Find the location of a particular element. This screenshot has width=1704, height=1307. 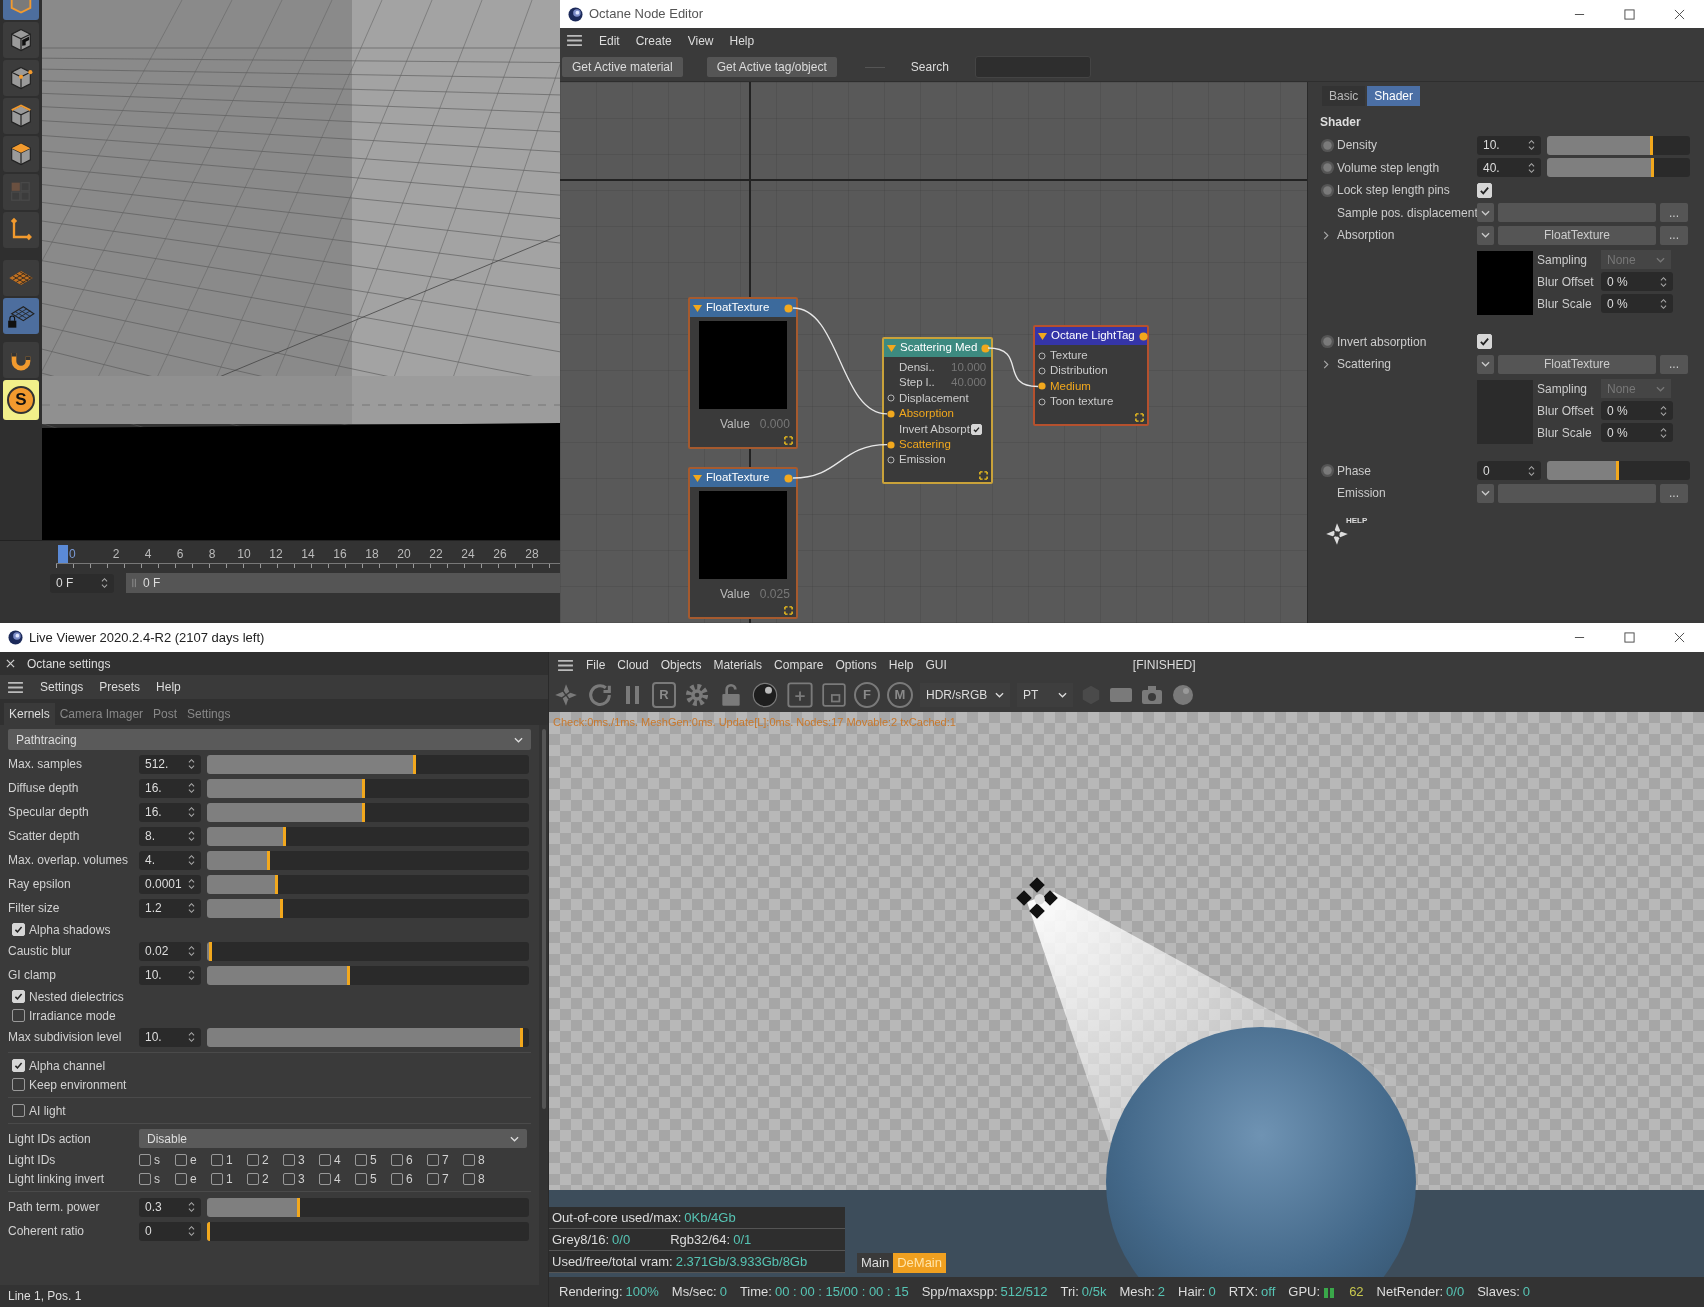

number-field: 0 F is located at coordinates (82, 583).